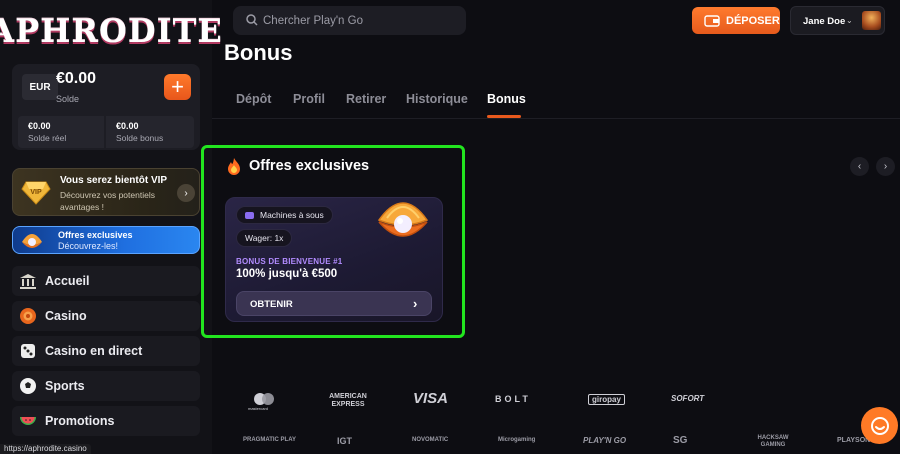  What do you see at coordinates (106, 281) in the screenshot?
I see `nav-item-accueil: Accueil` at bounding box center [106, 281].